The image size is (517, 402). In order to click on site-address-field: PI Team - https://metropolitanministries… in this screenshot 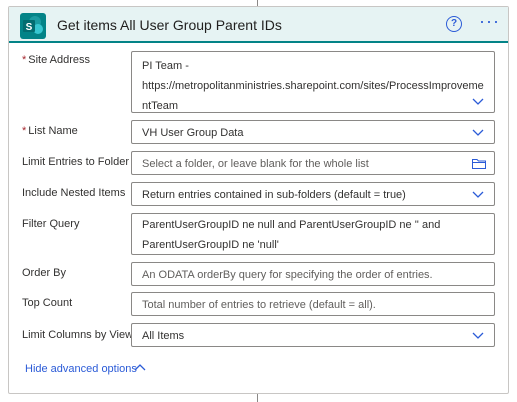, I will do `click(313, 82)`.